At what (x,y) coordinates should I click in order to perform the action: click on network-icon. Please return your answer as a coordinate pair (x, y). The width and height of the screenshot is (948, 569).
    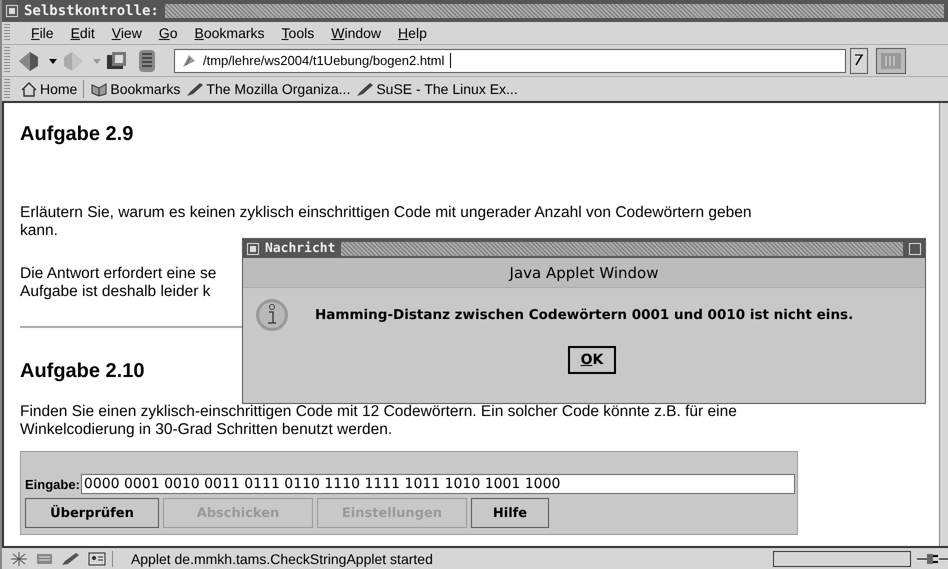
    Looking at the image, I should click on (18, 558).